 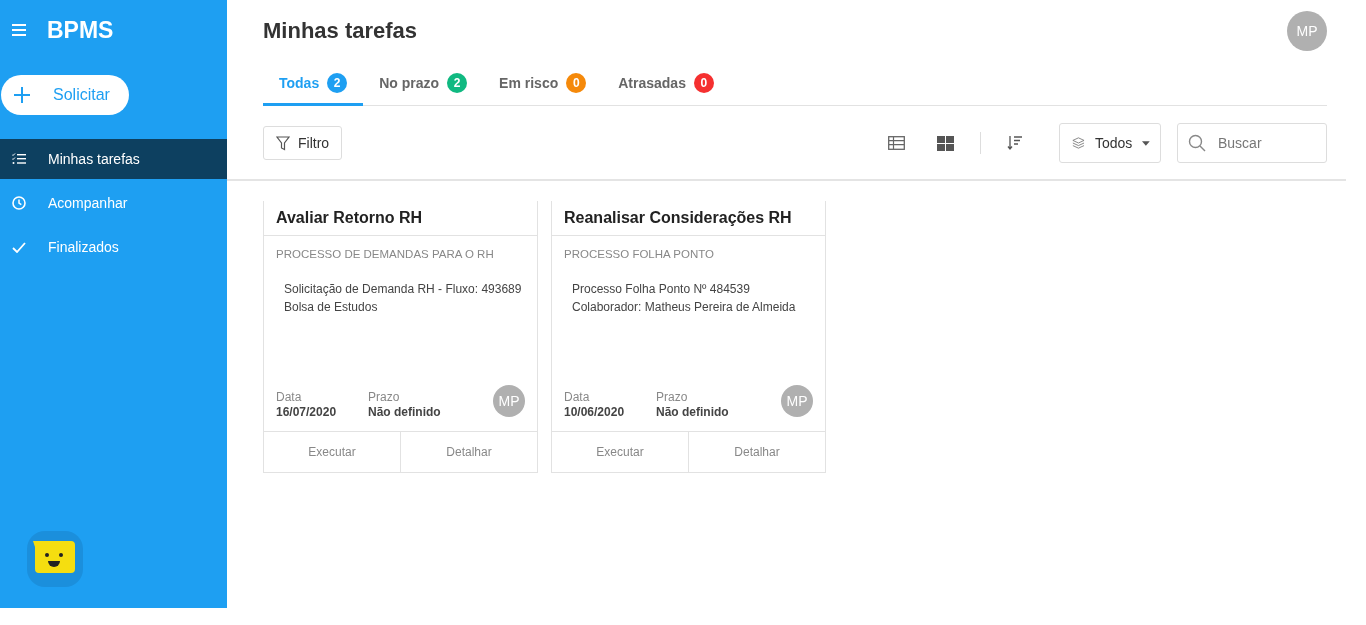 I want to click on clock-icon, so click(x=19, y=203).